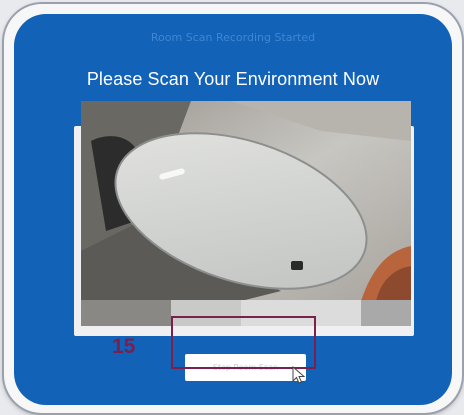 The width and height of the screenshot is (464, 415). Describe the element at coordinates (233, 79) in the screenshot. I see `page-title: Please Scan Your Environment Now` at that location.